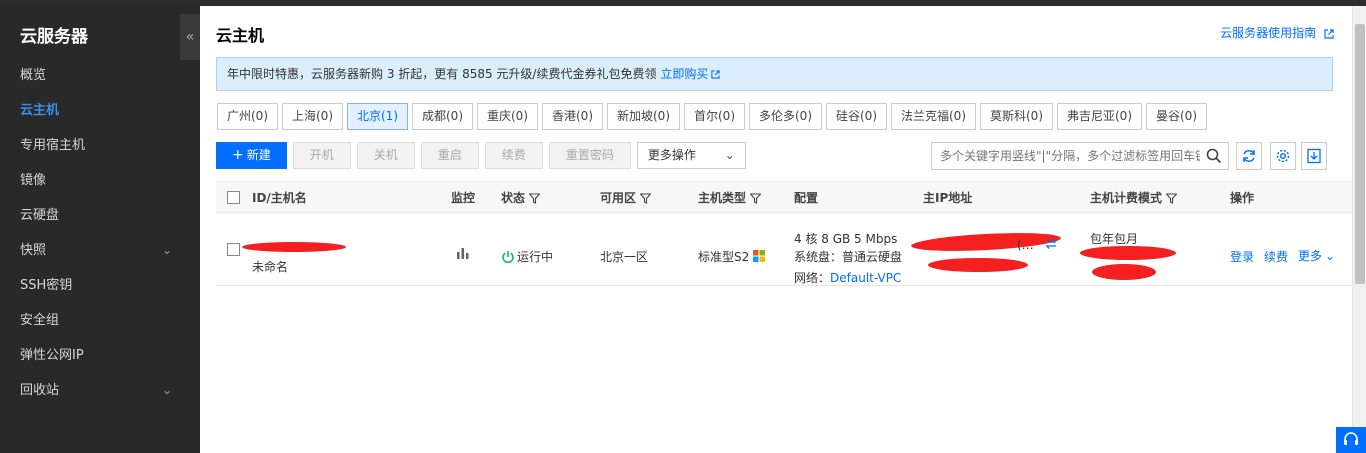 This screenshot has width=1366, height=453. Describe the element at coordinates (948, 198) in the screenshot. I see `col-ip: 主IP地址` at that location.